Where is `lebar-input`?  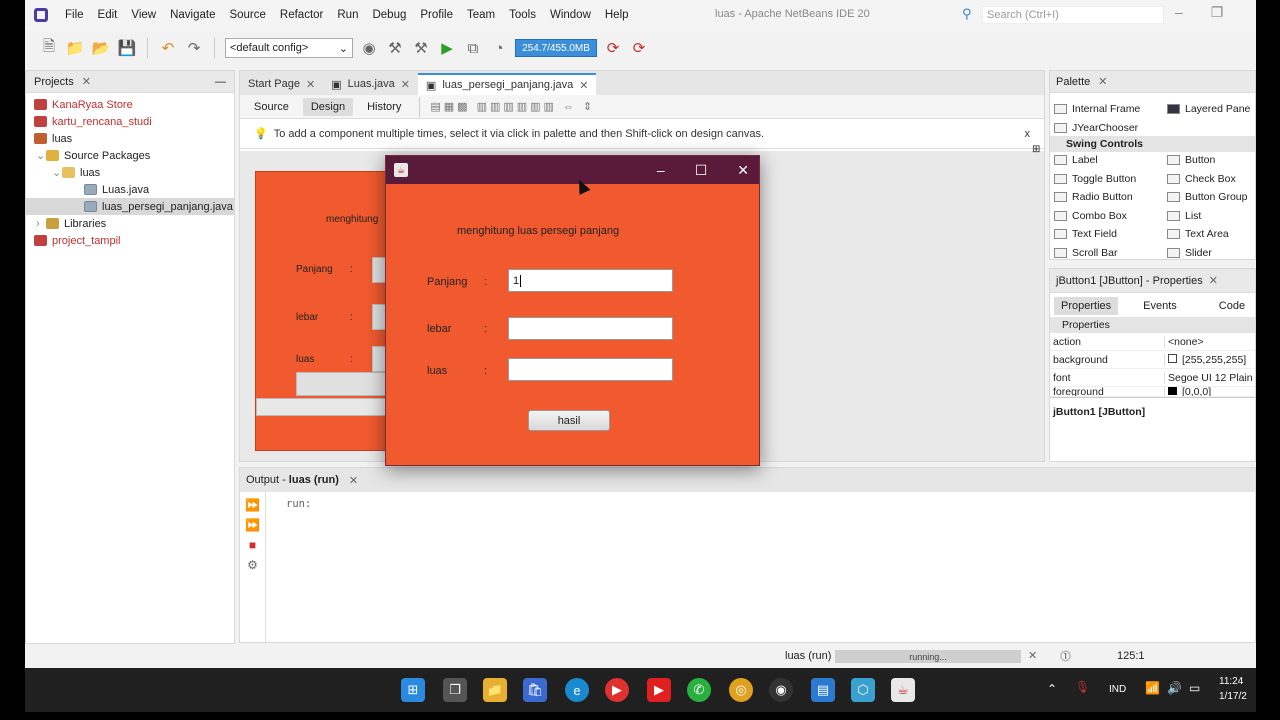
lebar-input is located at coordinates (590, 328).